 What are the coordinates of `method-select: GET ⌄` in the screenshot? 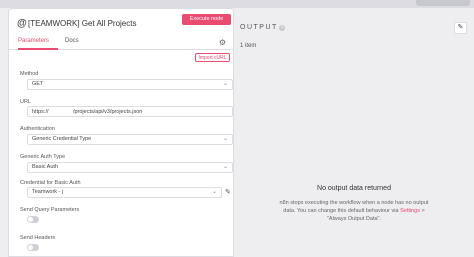 It's located at (130, 84).